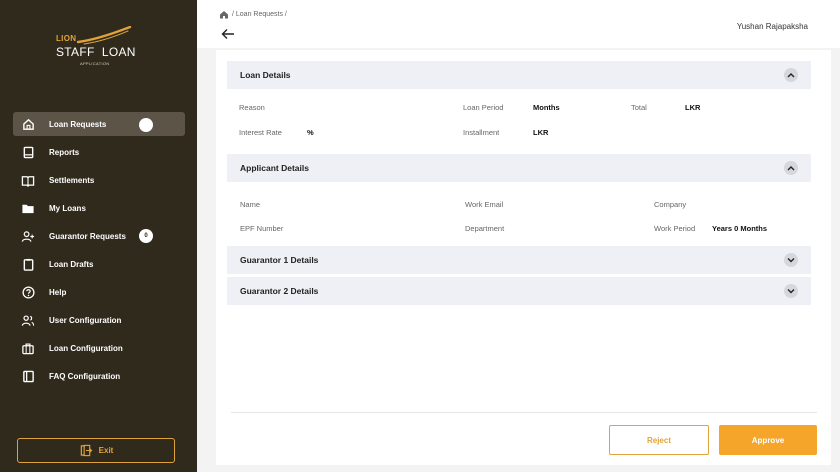 Image resolution: width=840 pixels, height=472 pixels. Describe the element at coordinates (265, 75) in the screenshot. I see `section-title: Loan Details` at that location.